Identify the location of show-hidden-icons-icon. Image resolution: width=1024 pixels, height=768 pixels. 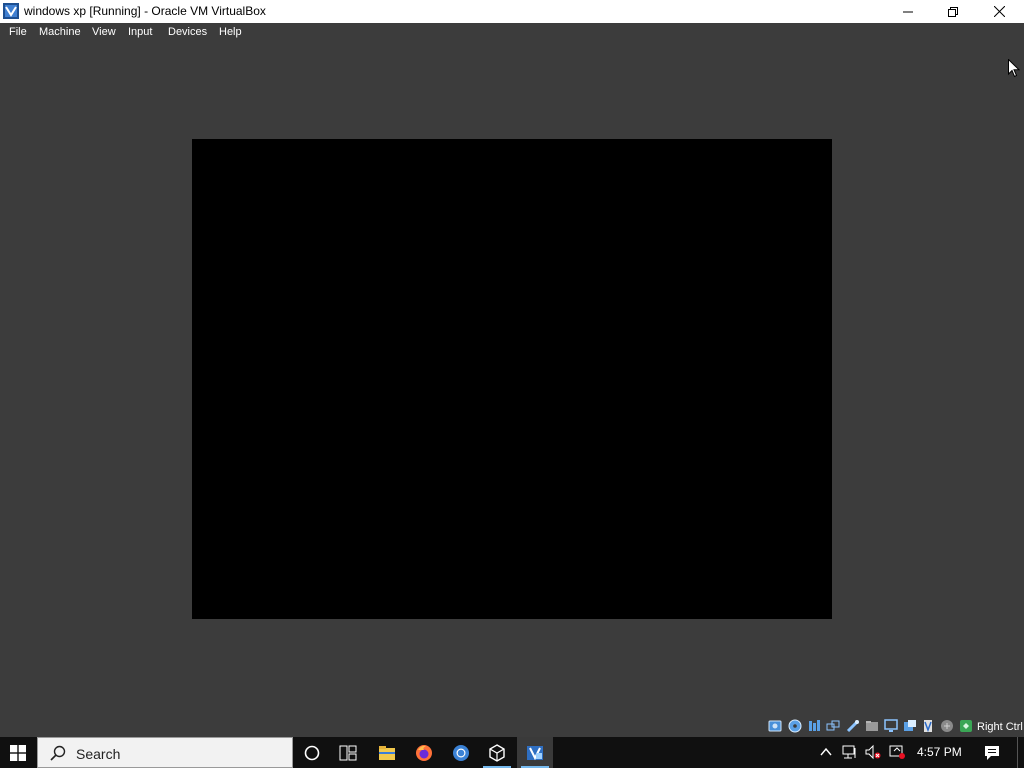
(826, 752).